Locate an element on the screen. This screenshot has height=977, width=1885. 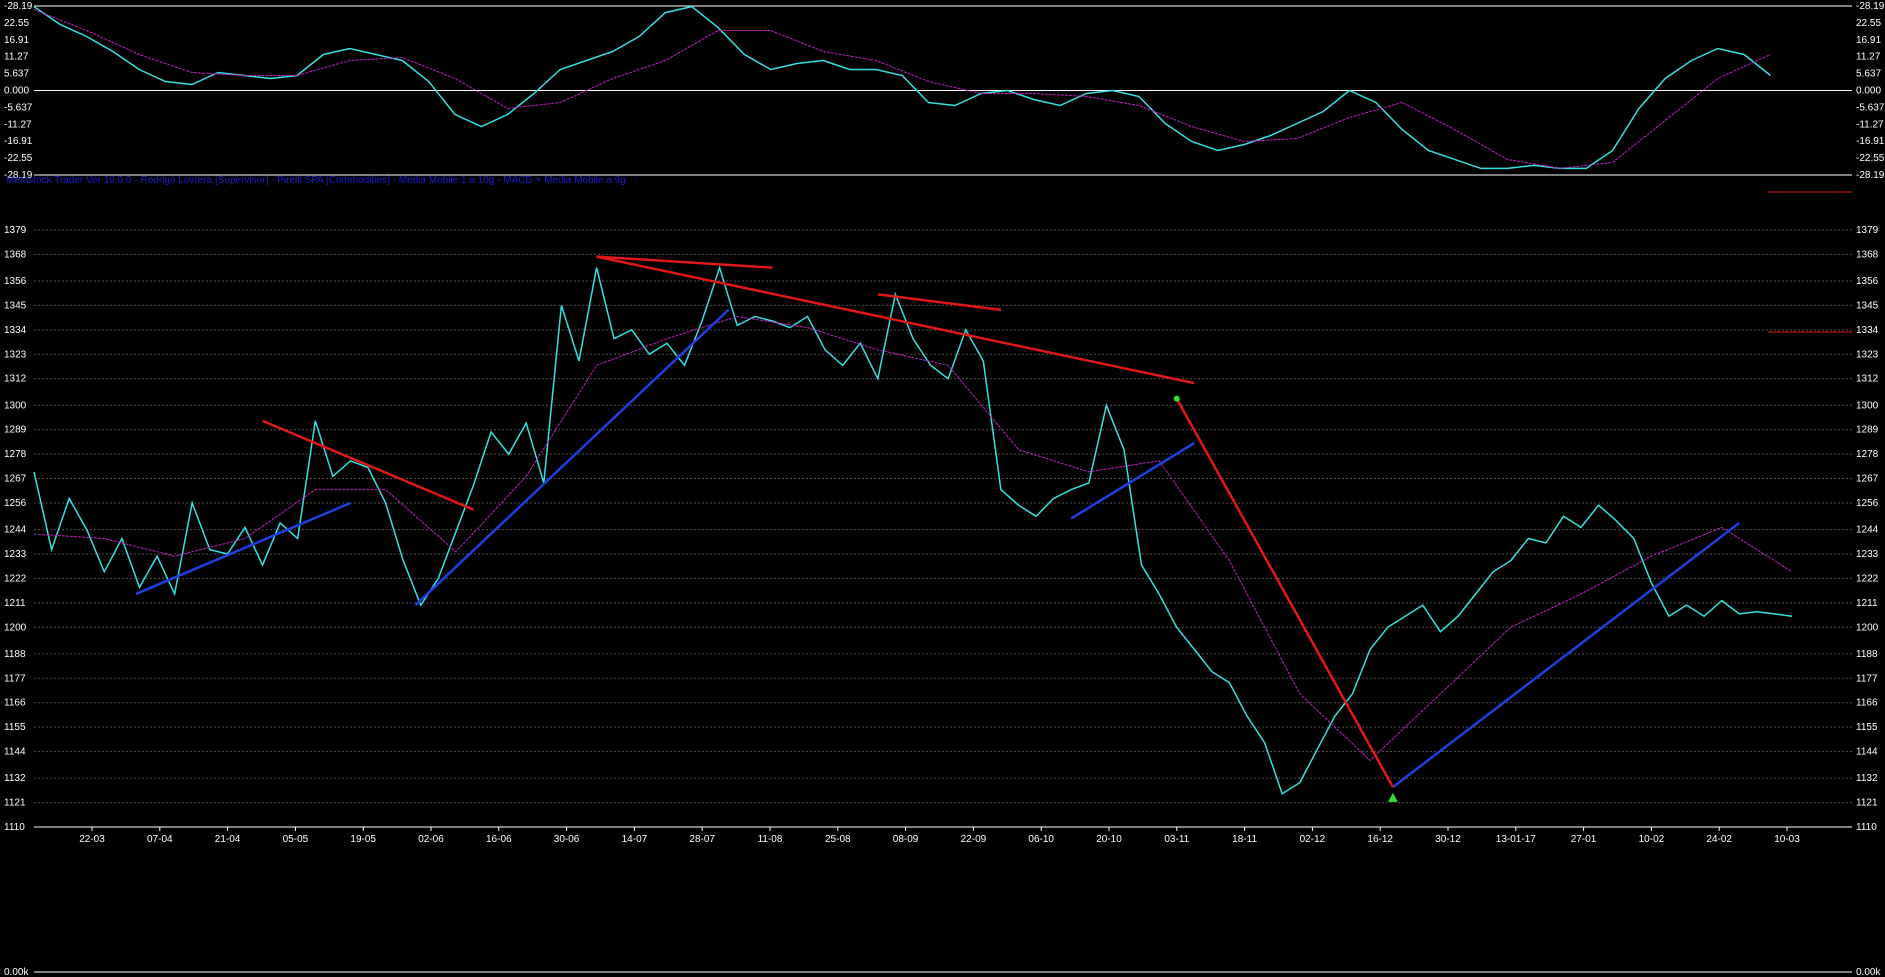
price-y-tick-right: 1211 is located at coordinates (1867, 603).